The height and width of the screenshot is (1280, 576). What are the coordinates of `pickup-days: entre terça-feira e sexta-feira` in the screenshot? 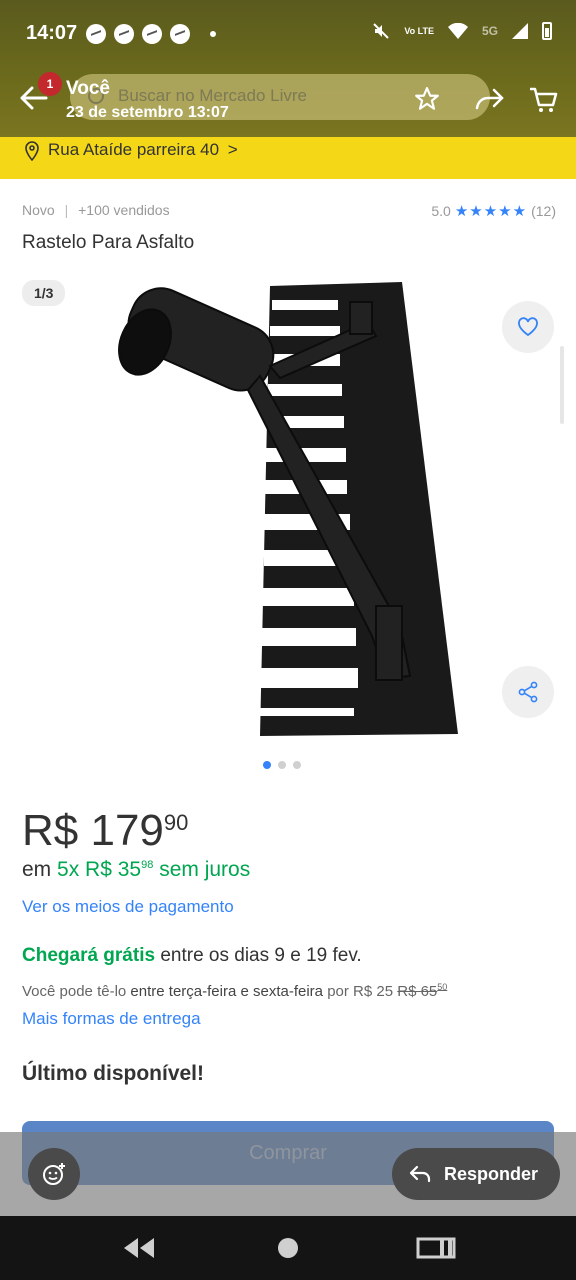 It's located at (227, 991).